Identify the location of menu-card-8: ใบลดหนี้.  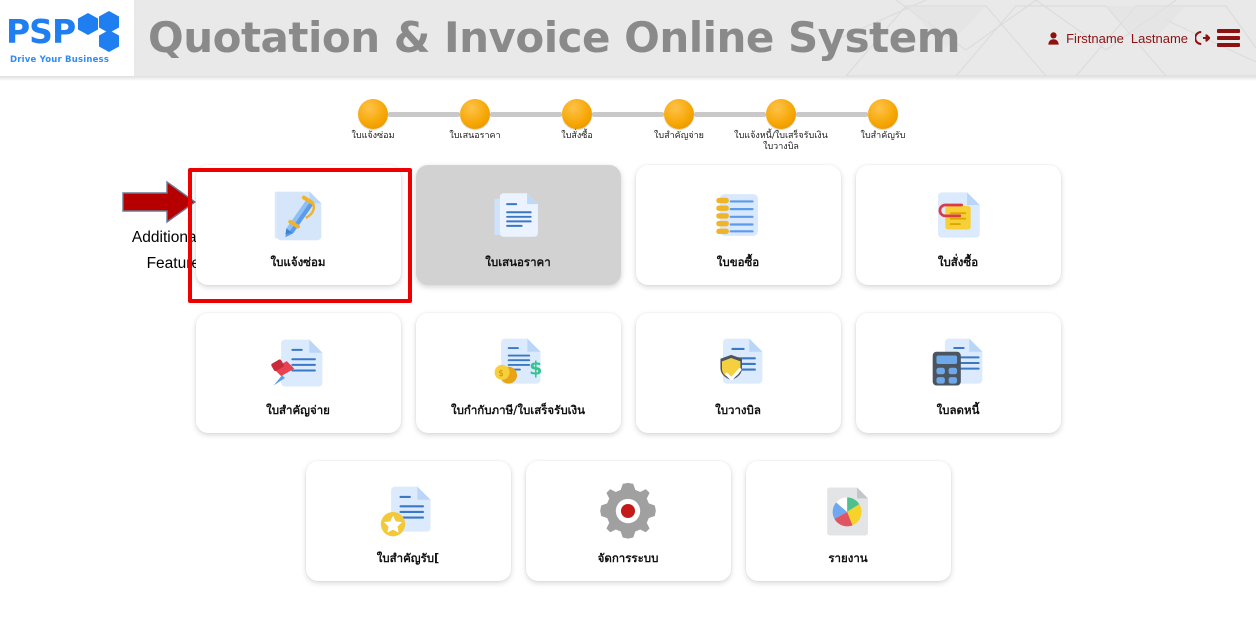
(958, 373).